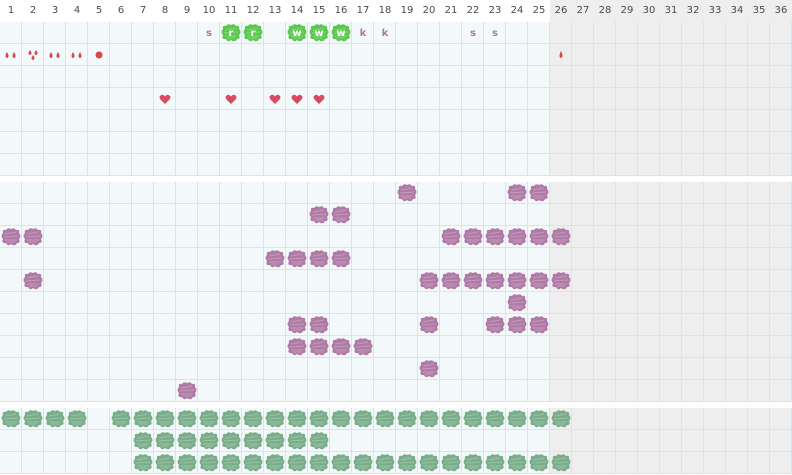 The height and width of the screenshot is (475, 792). What do you see at coordinates (319, 33) in the screenshot?
I see `green-letter-check-icon: w` at bounding box center [319, 33].